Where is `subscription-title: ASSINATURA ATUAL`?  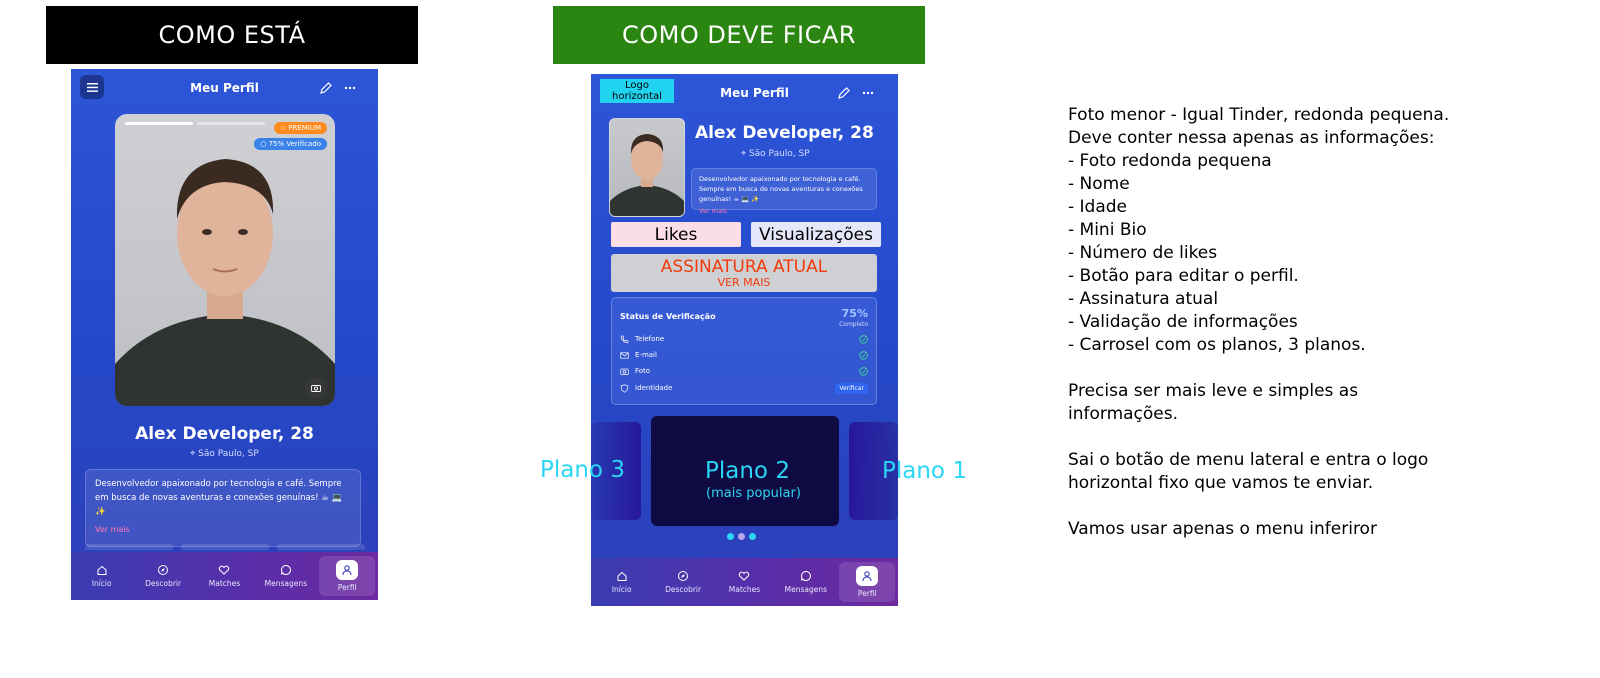 subscription-title: ASSINATURA ATUAL is located at coordinates (744, 267).